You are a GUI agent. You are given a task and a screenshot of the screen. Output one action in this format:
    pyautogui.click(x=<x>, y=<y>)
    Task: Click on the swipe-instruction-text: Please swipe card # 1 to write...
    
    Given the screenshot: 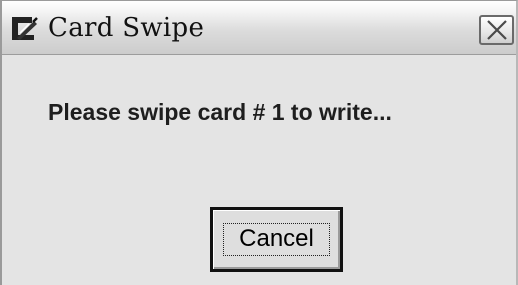 What is the action you would take?
    pyautogui.click(x=220, y=112)
    